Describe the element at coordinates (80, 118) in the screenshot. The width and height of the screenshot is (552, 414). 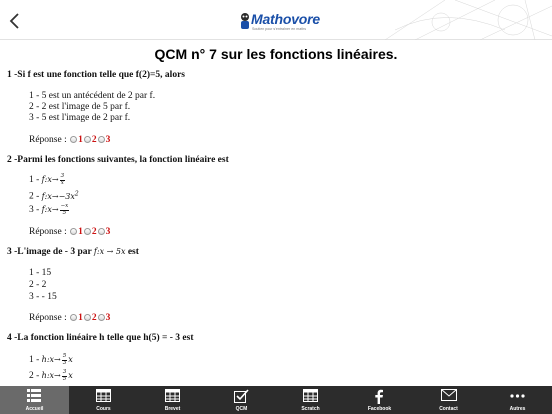
I see `question-1-option-3: 3 - 5 est l'image de 2 par f.` at that location.